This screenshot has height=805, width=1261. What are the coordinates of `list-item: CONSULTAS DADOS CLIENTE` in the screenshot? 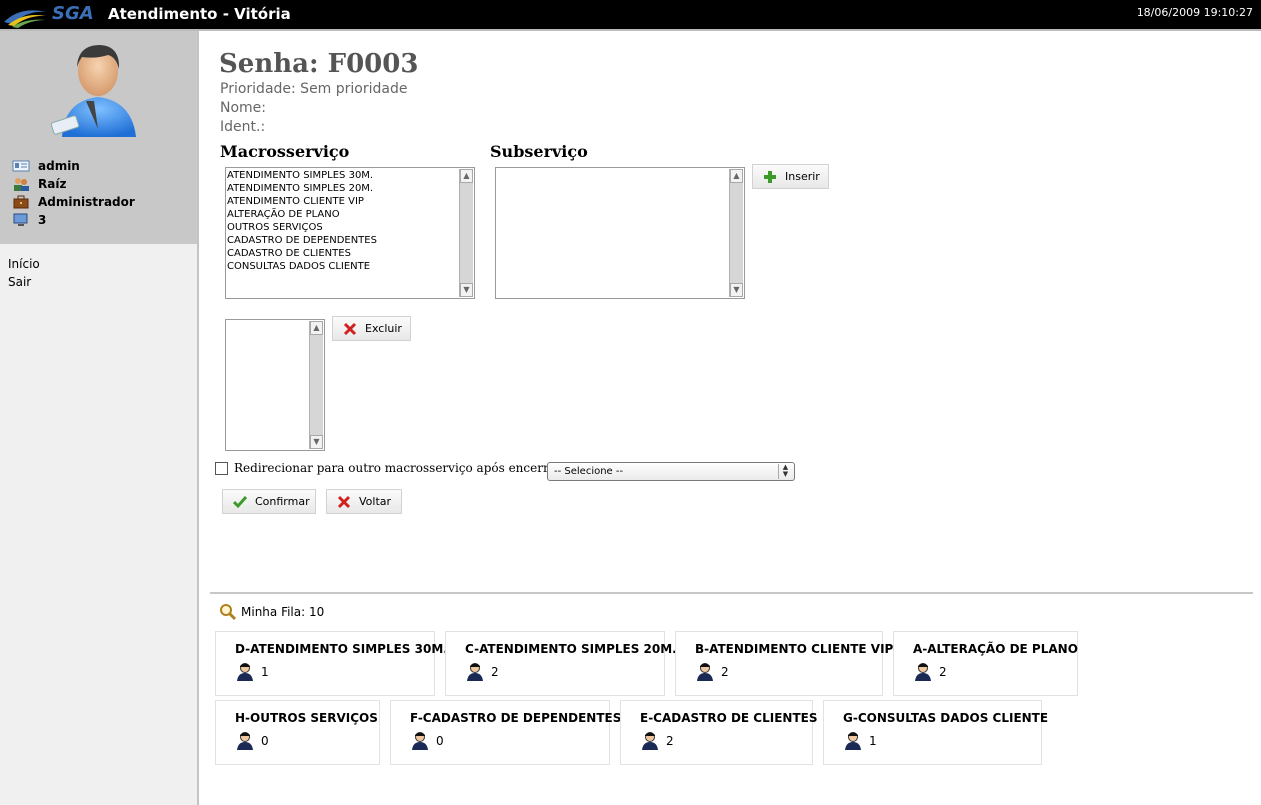 It's located at (342, 266).